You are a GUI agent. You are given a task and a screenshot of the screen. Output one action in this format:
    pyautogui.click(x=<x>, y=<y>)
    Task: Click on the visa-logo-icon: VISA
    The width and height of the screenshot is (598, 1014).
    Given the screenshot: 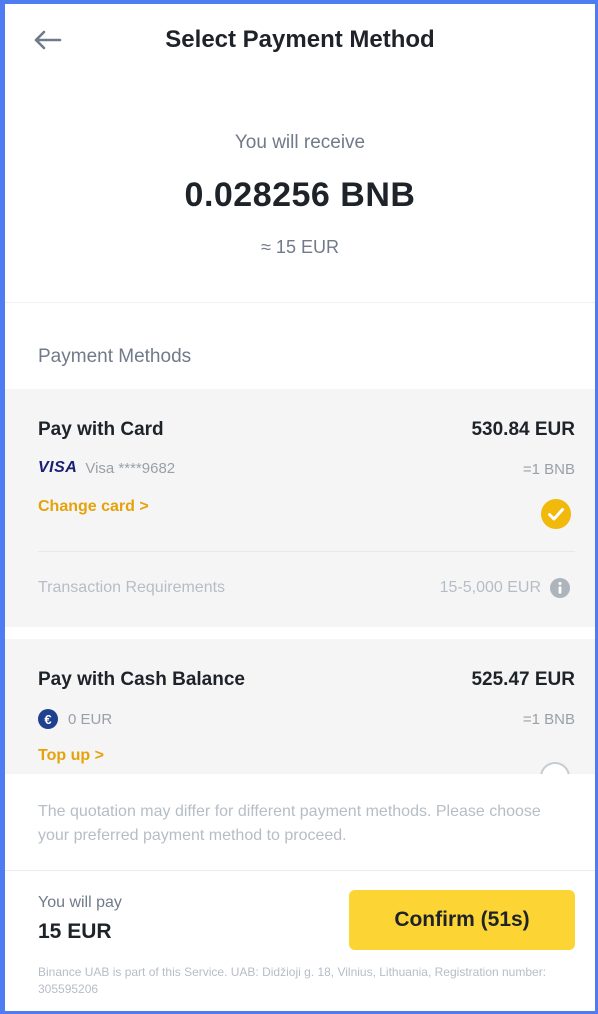 What is the action you would take?
    pyautogui.click(x=58, y=467)
    